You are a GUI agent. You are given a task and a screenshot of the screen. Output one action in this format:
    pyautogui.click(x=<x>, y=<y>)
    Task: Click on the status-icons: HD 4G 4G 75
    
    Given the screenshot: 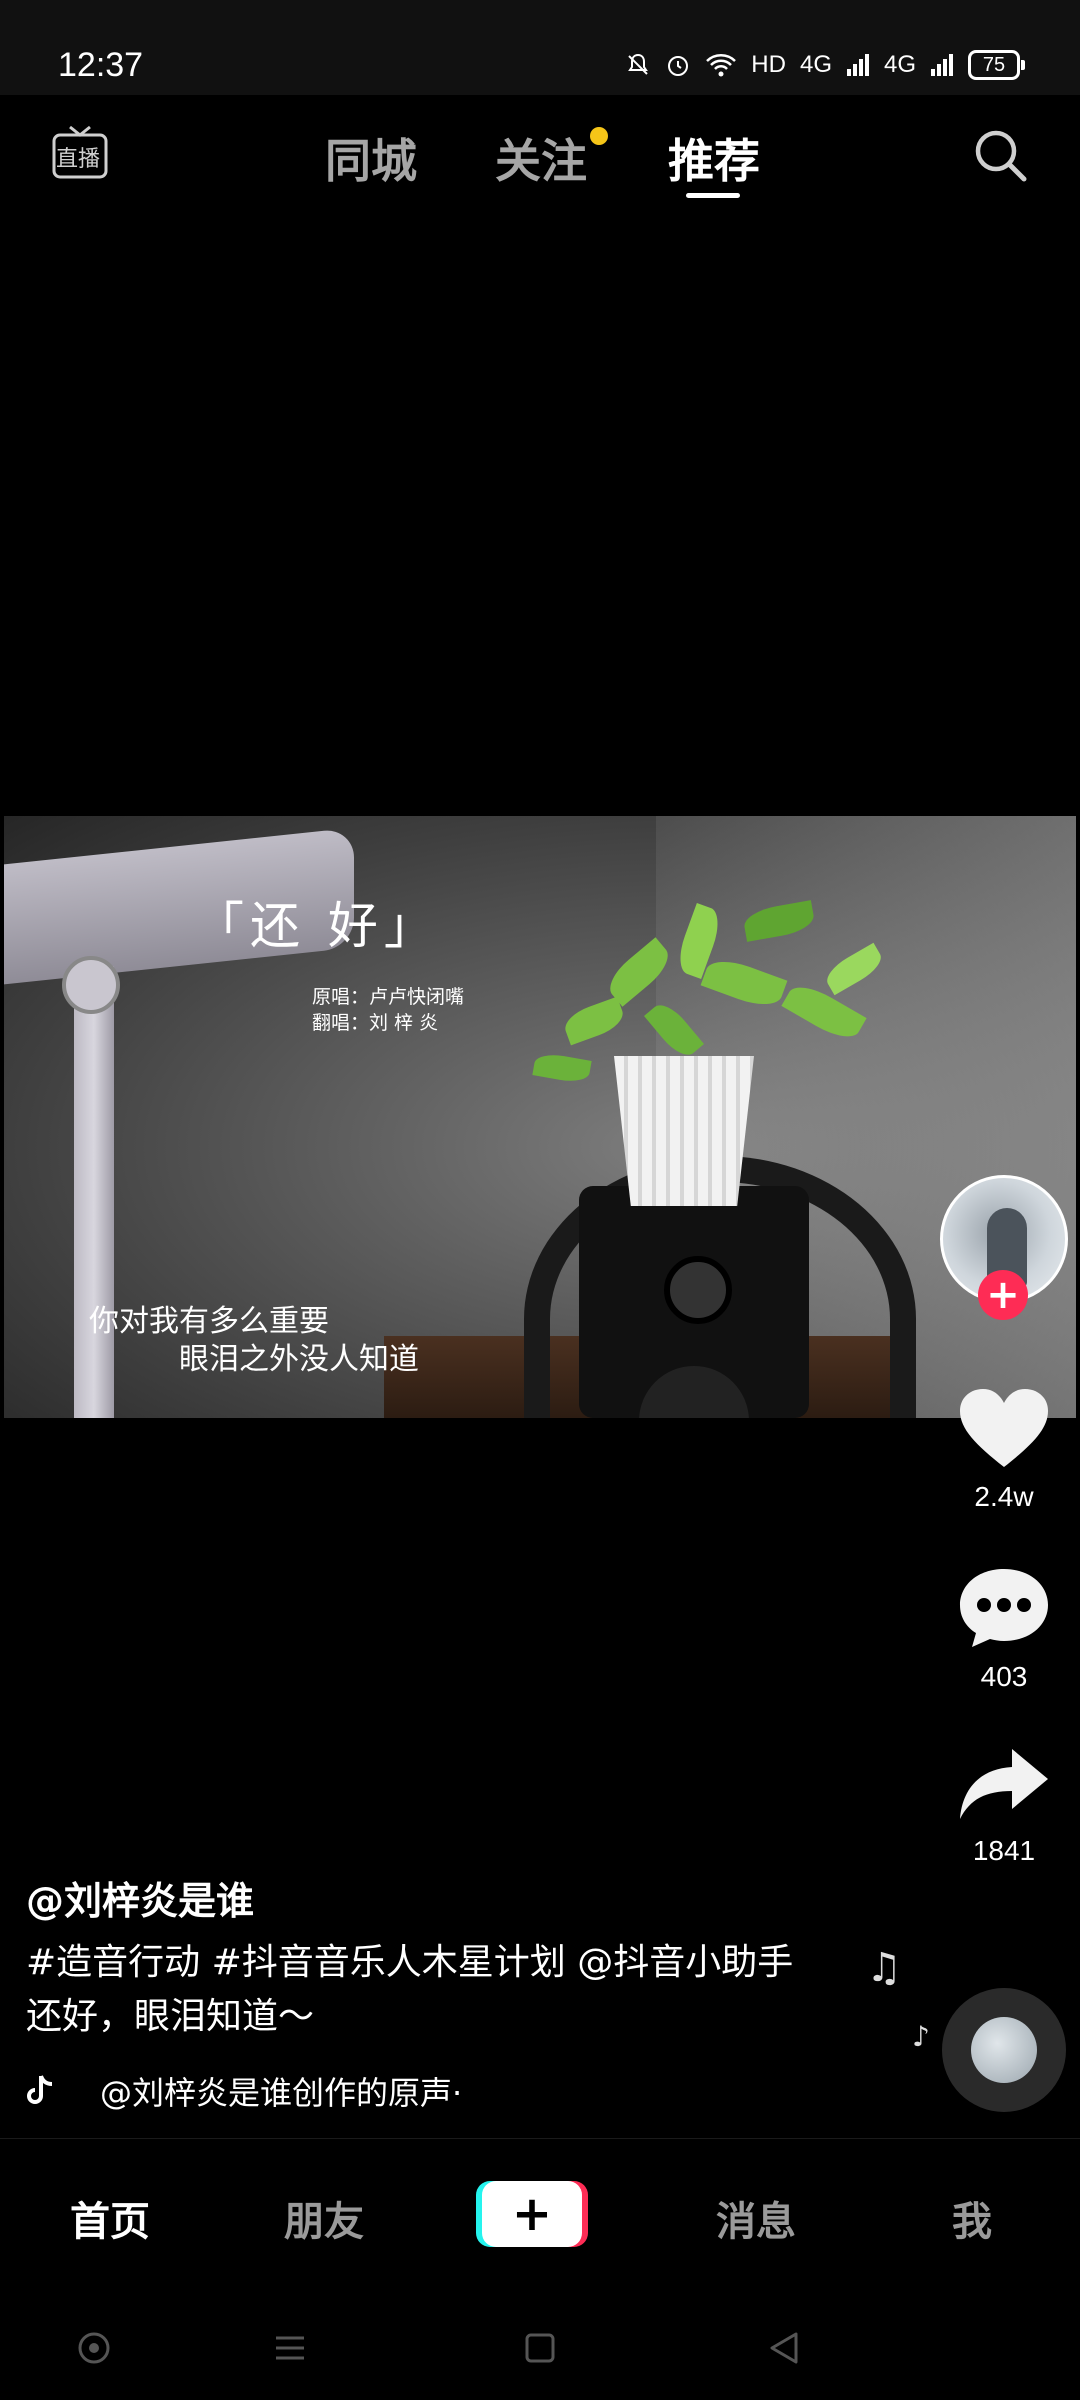 What is the action you would take?
    pyautogui.click(x=825, y=65)
    